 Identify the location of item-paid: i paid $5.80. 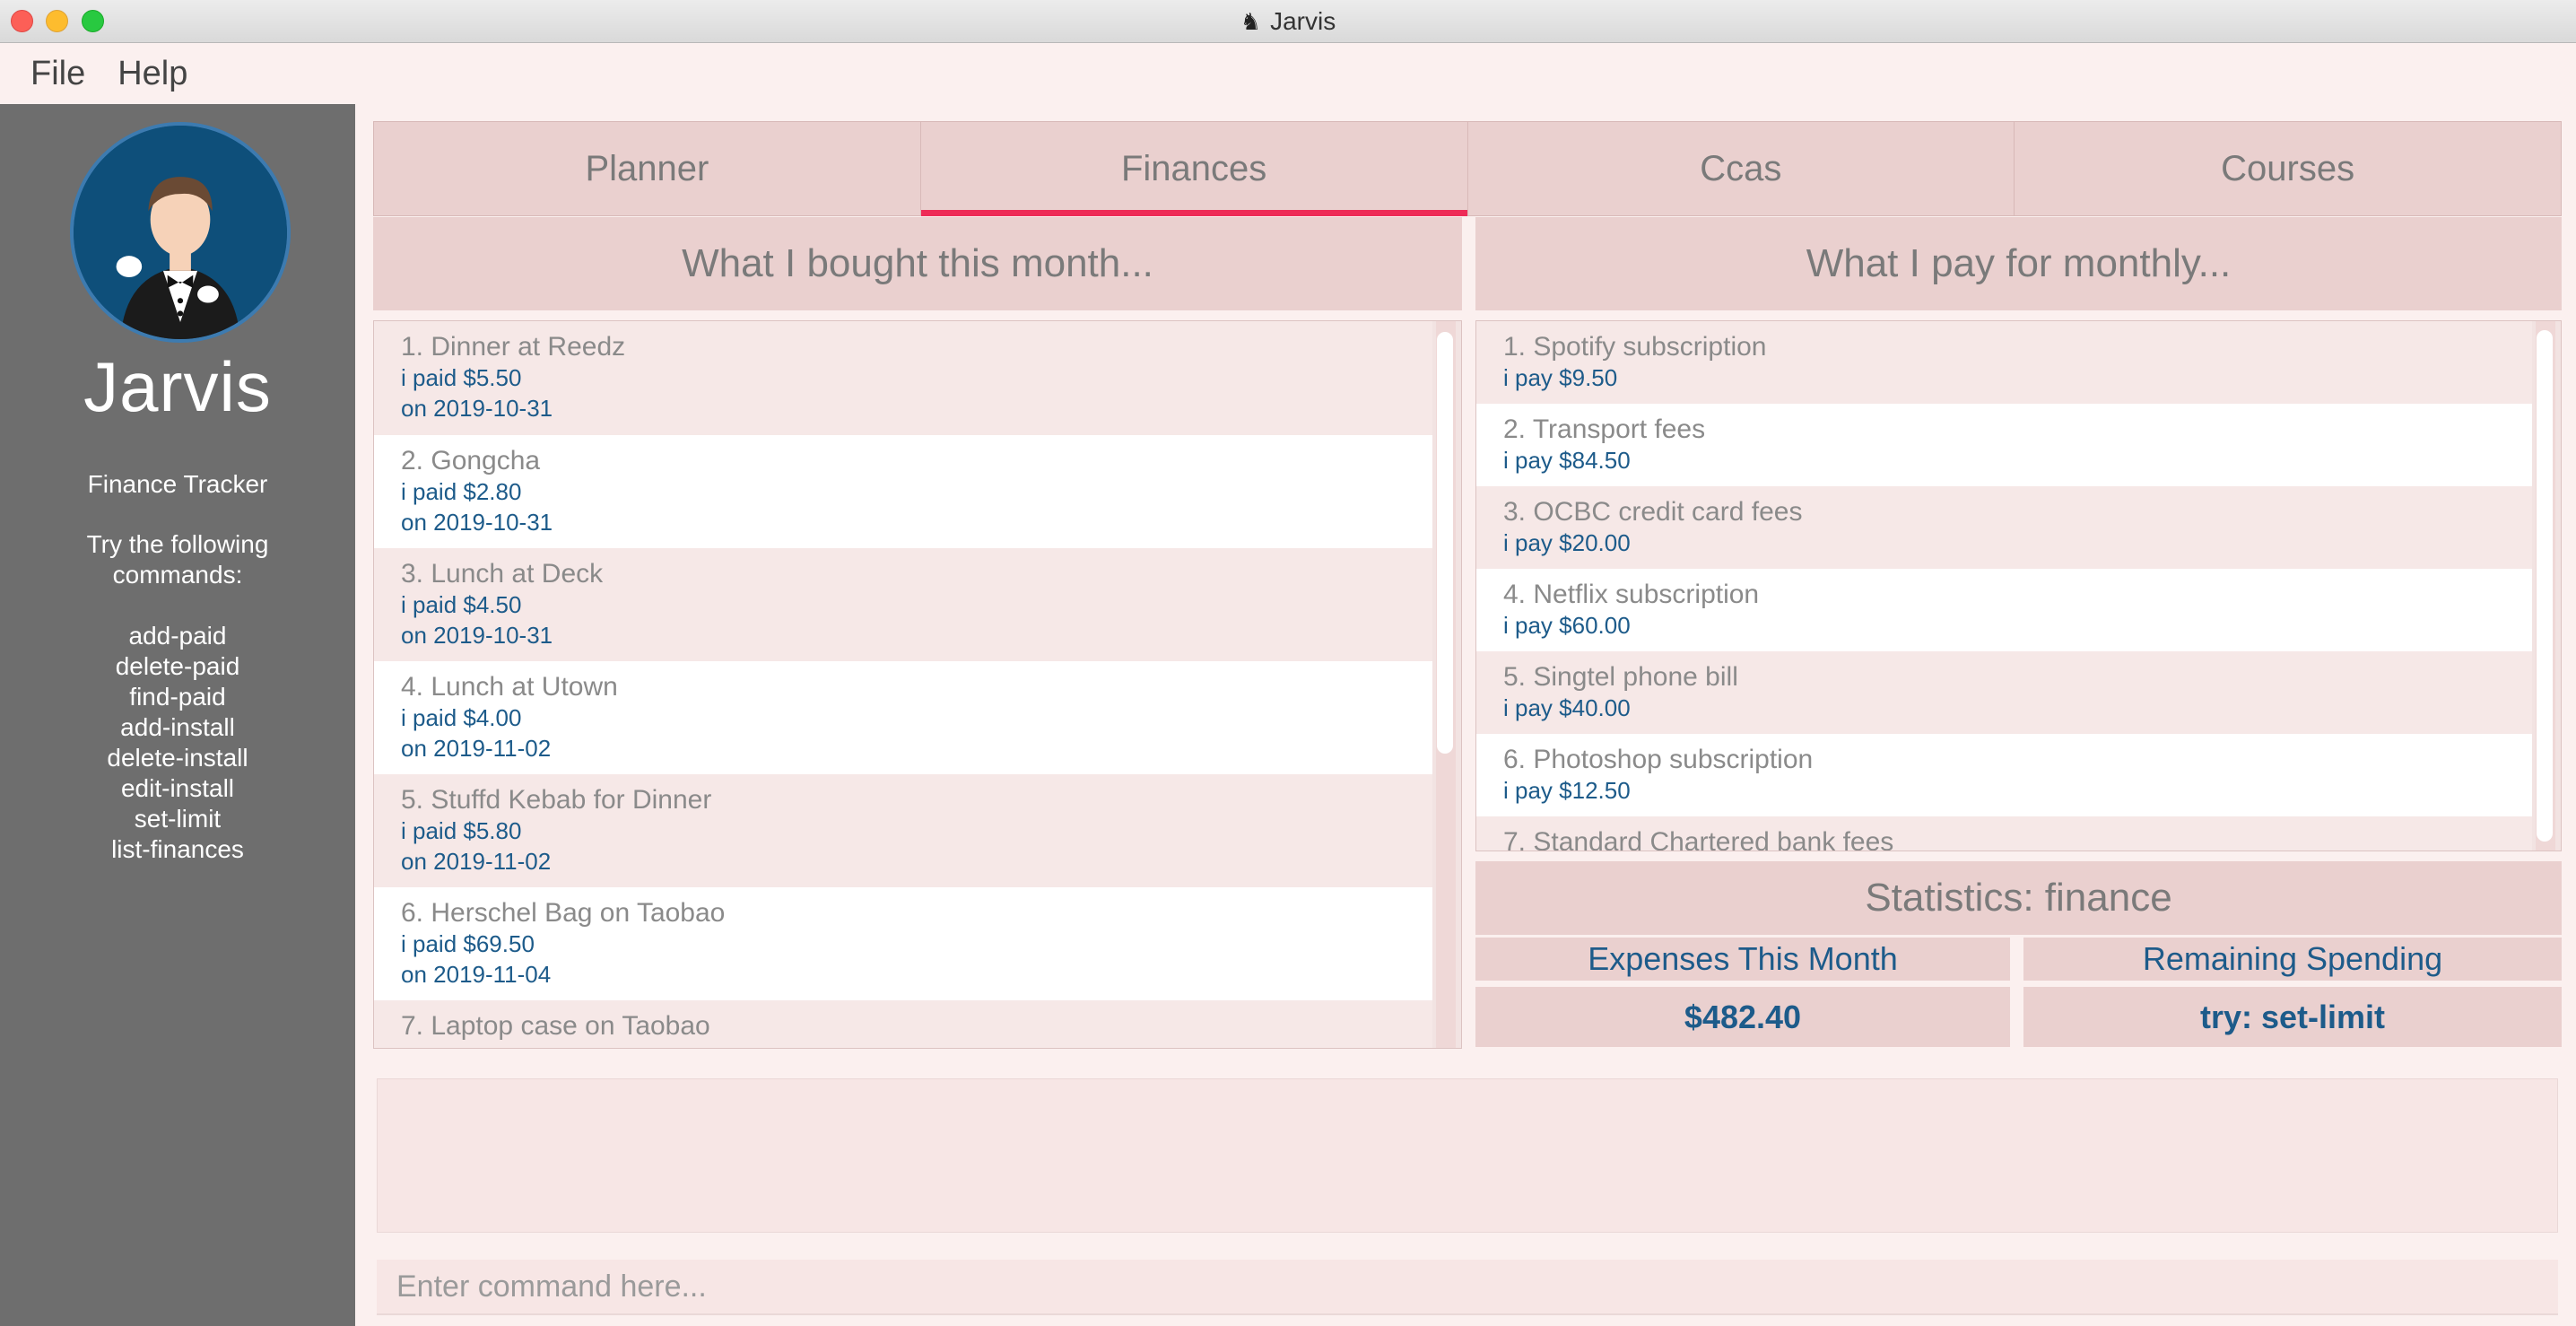
(461, 830).